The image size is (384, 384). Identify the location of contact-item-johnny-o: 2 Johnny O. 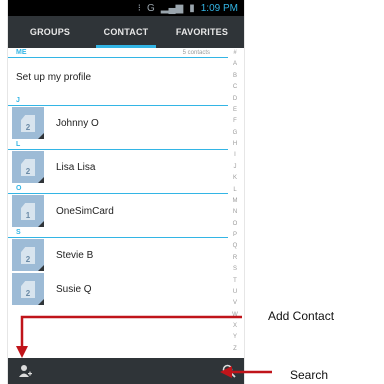
(118, 123).